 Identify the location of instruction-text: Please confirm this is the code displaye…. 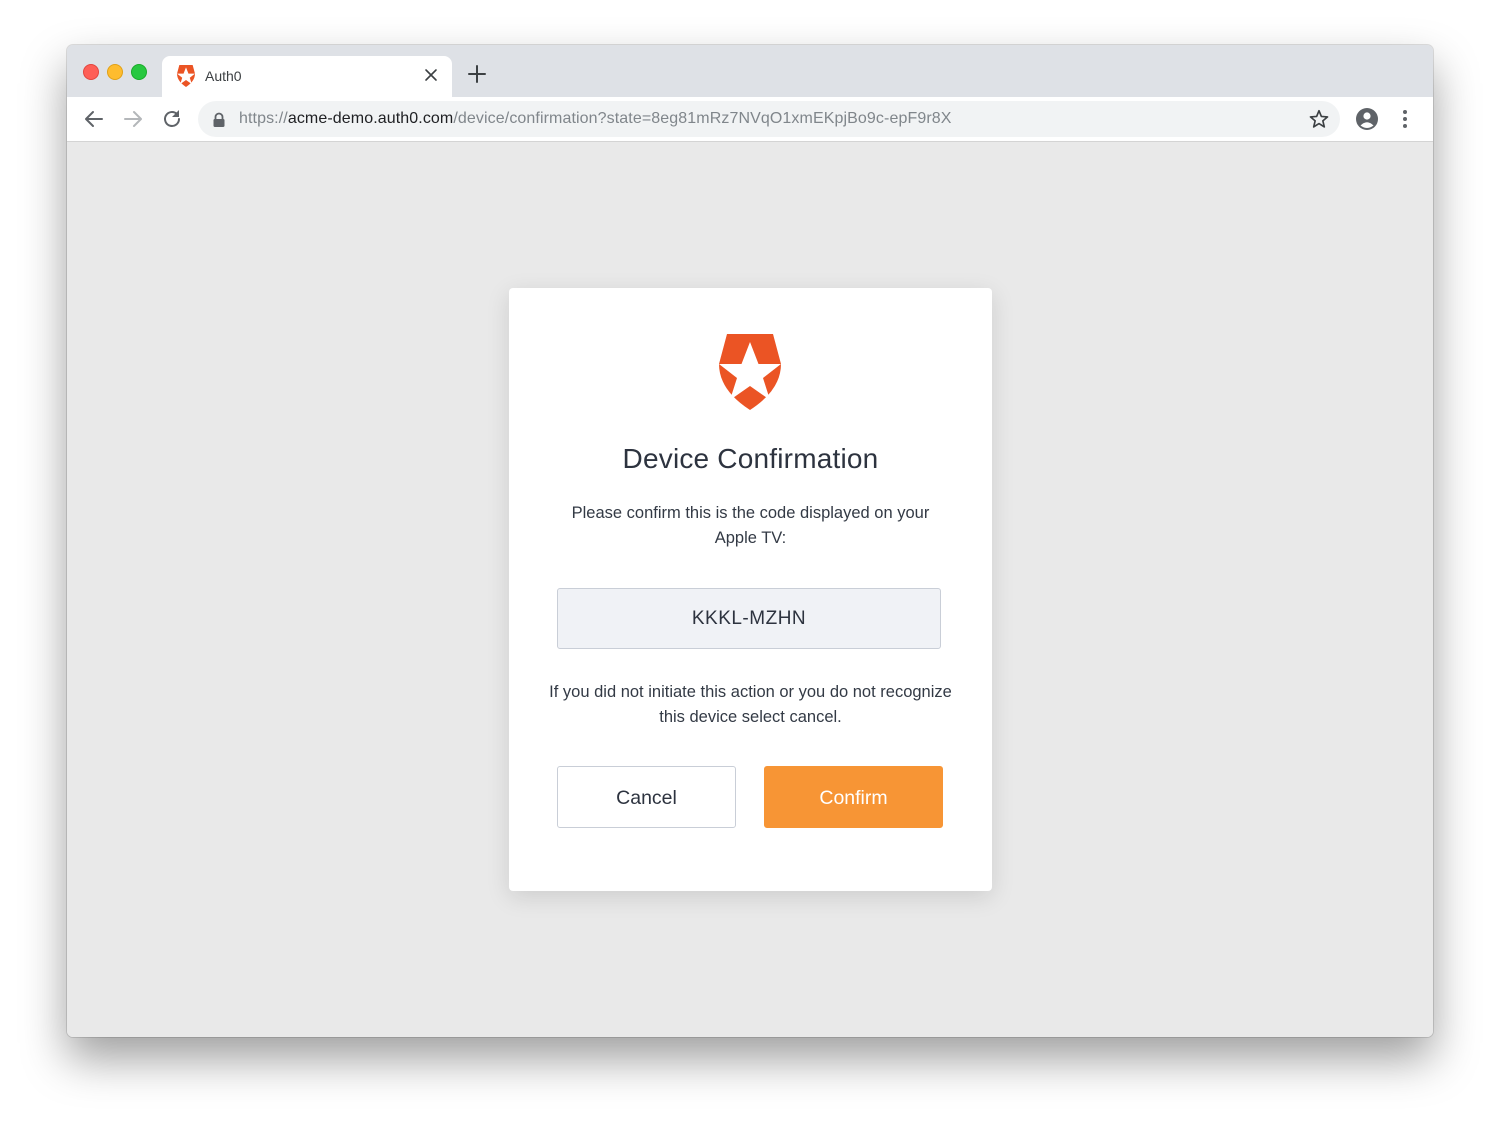
(750, 525).